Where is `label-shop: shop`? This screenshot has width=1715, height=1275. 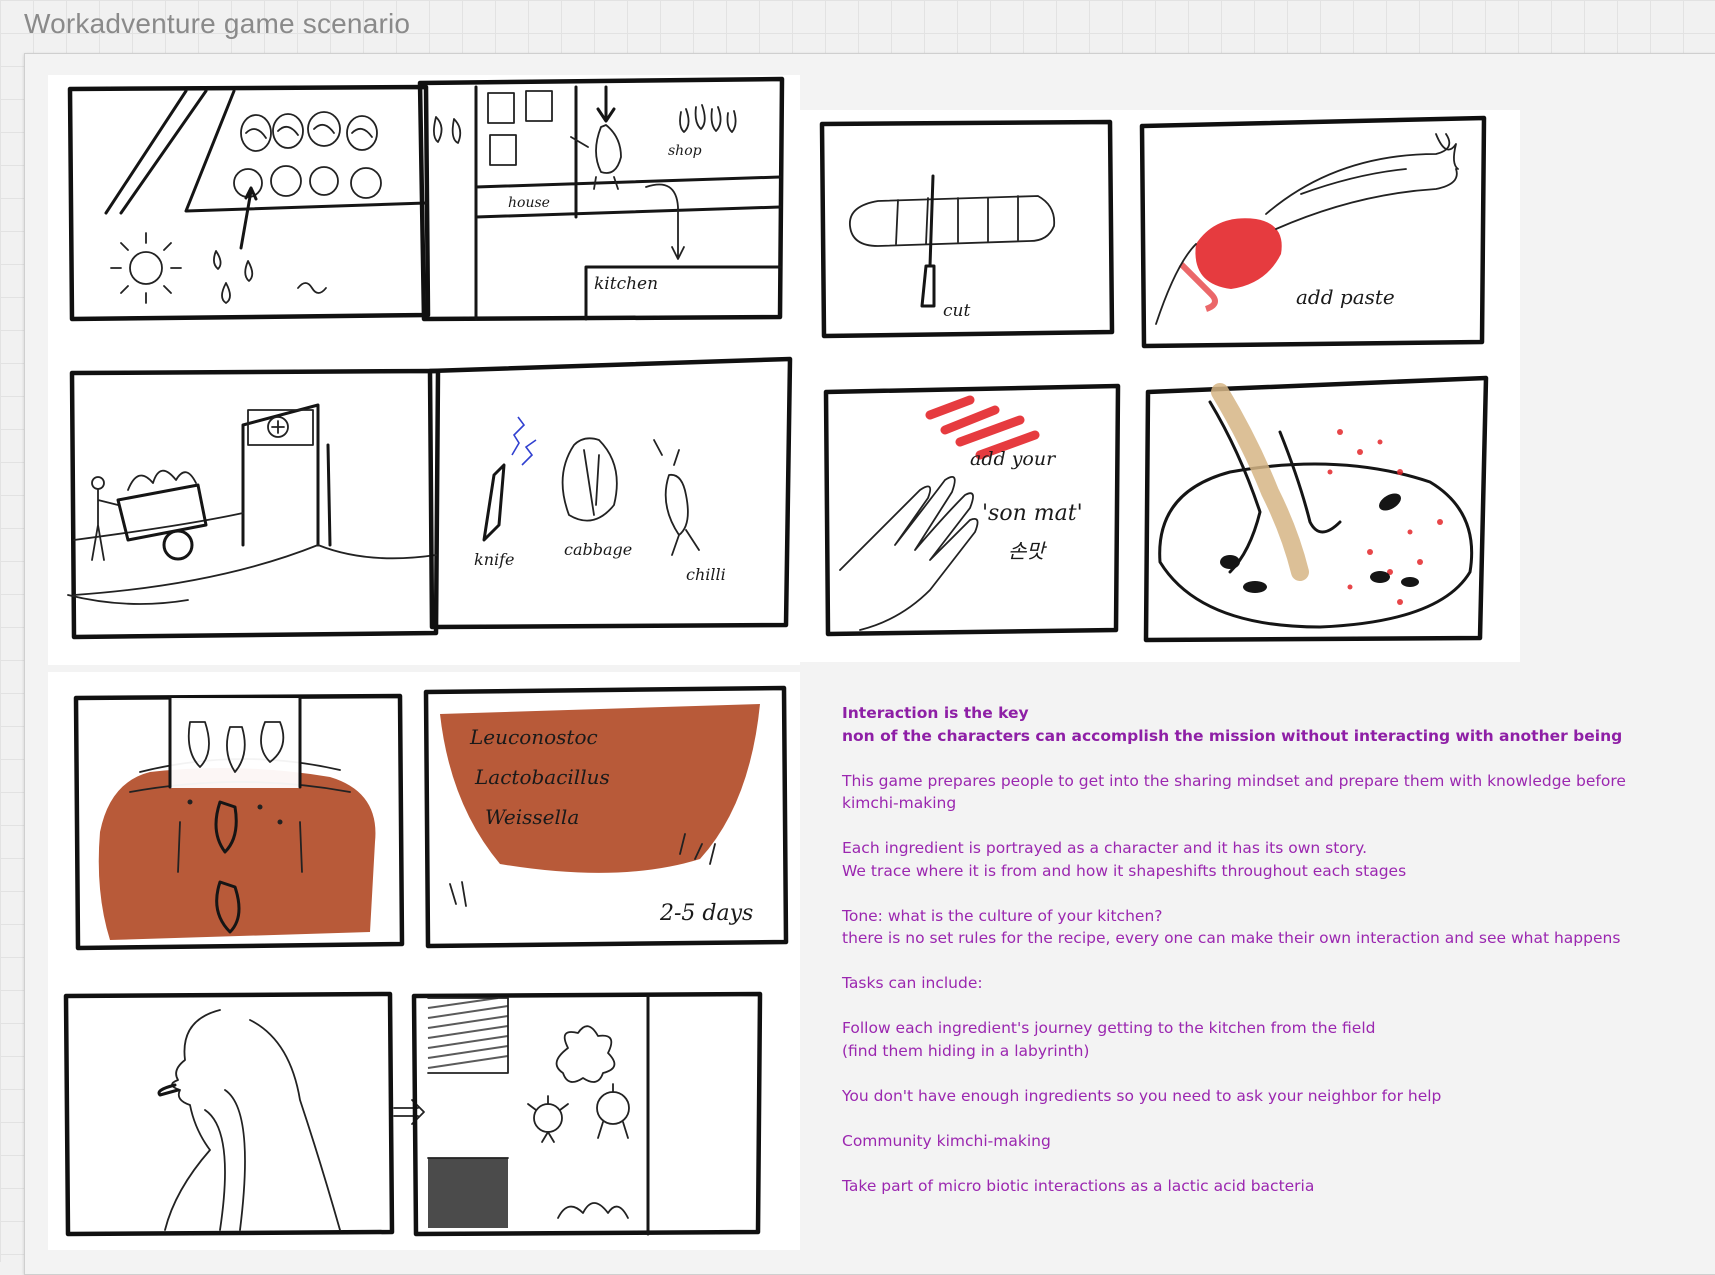
label-shop: shop is located at coordinates (685, 151).